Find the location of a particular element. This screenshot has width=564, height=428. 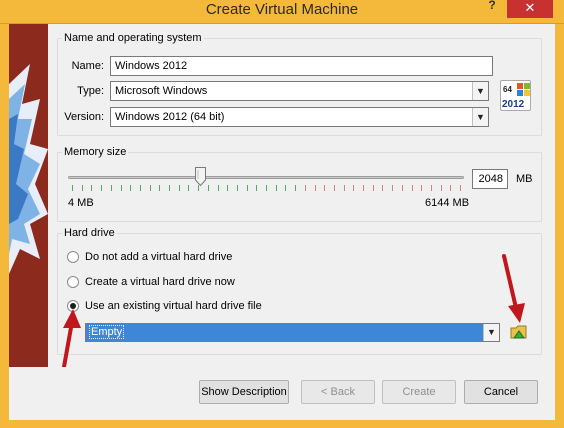

os-badge-top: 64 is located at coordinates (507, 89).